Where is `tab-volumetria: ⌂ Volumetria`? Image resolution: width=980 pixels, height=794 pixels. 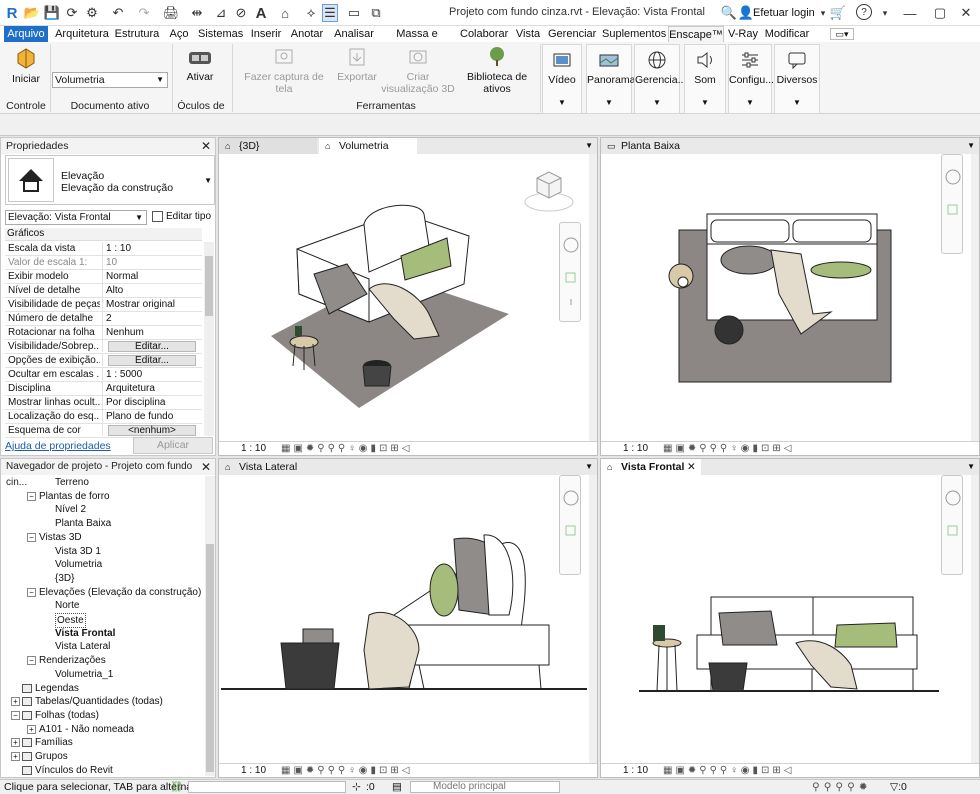
tab-volumetria: ⌂ Volumetria is located at coordinates (368, 146).